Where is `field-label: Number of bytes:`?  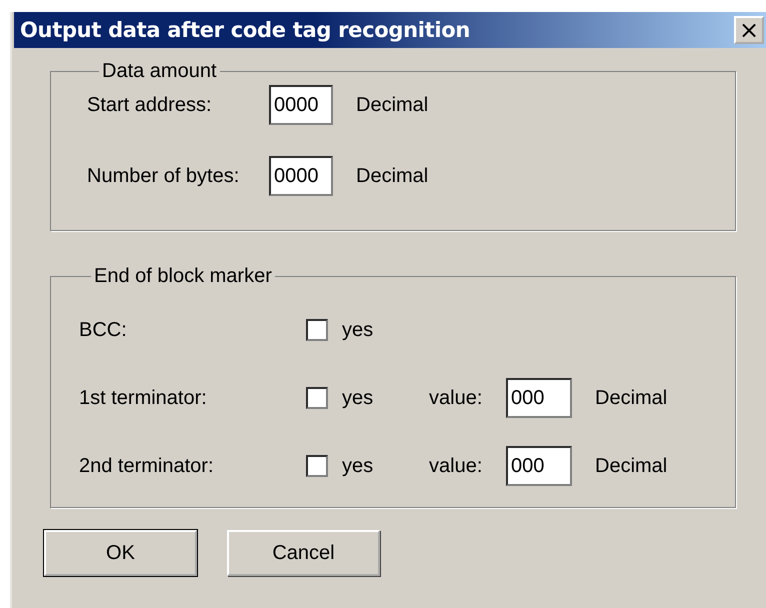 field-label: Number of bytes: is located at coordinates (163, 176).